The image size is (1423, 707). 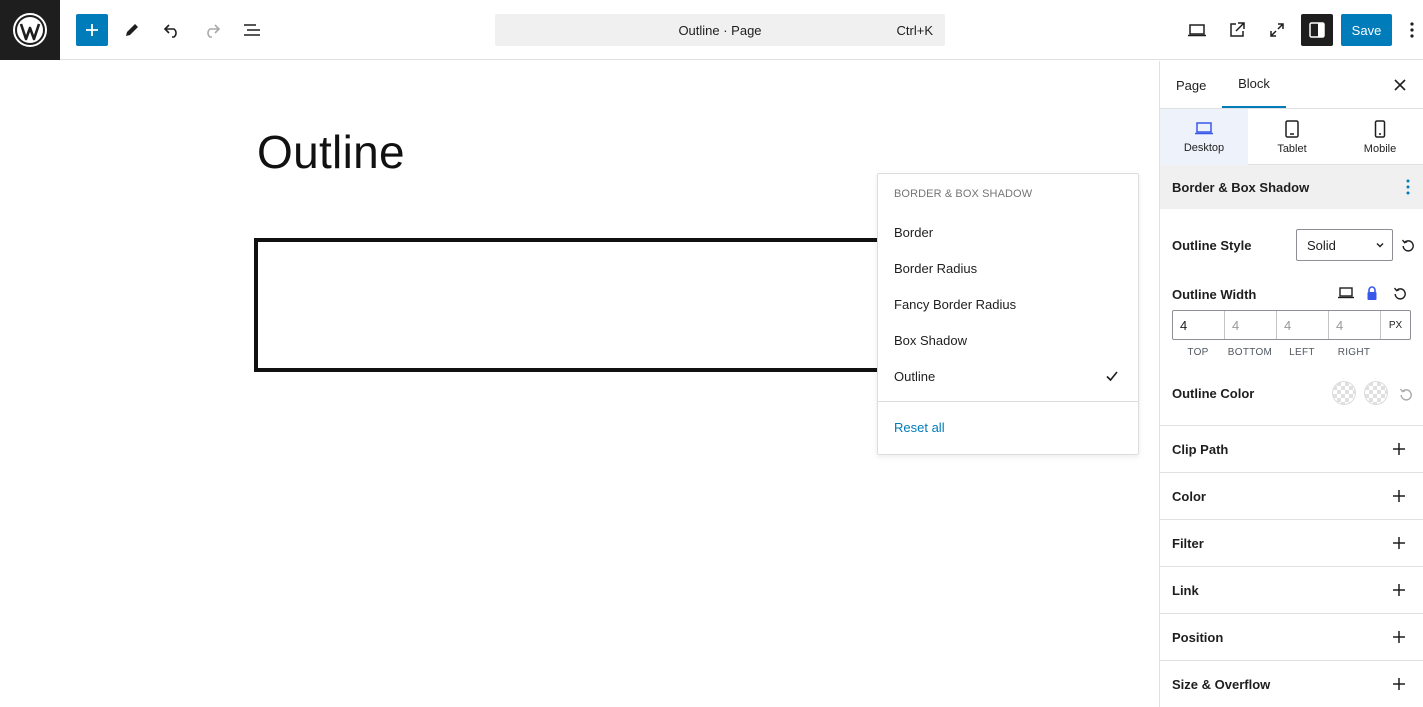 I want to click on link-sides-button, so click(x=1372, y=293).